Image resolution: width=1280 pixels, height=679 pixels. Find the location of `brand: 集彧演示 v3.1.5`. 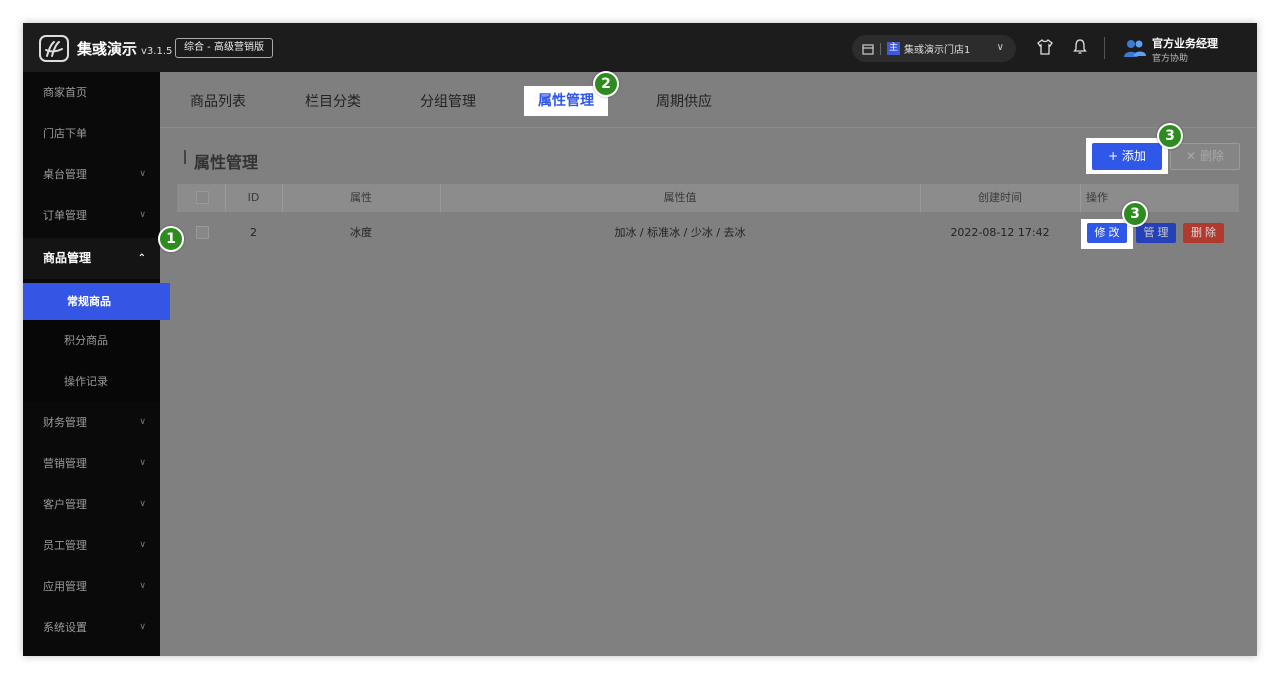

brand: 集彧演示 v3.1.5 is located at coordinates (124, 48).